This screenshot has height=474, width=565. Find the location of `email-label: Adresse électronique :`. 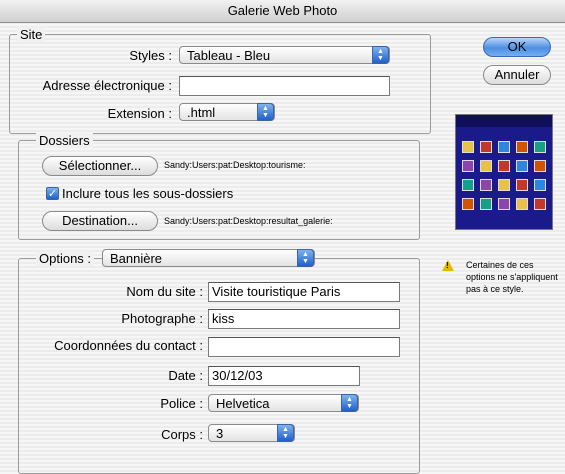

email-label: Adresse électronique : is located at coordinates (107, 85).